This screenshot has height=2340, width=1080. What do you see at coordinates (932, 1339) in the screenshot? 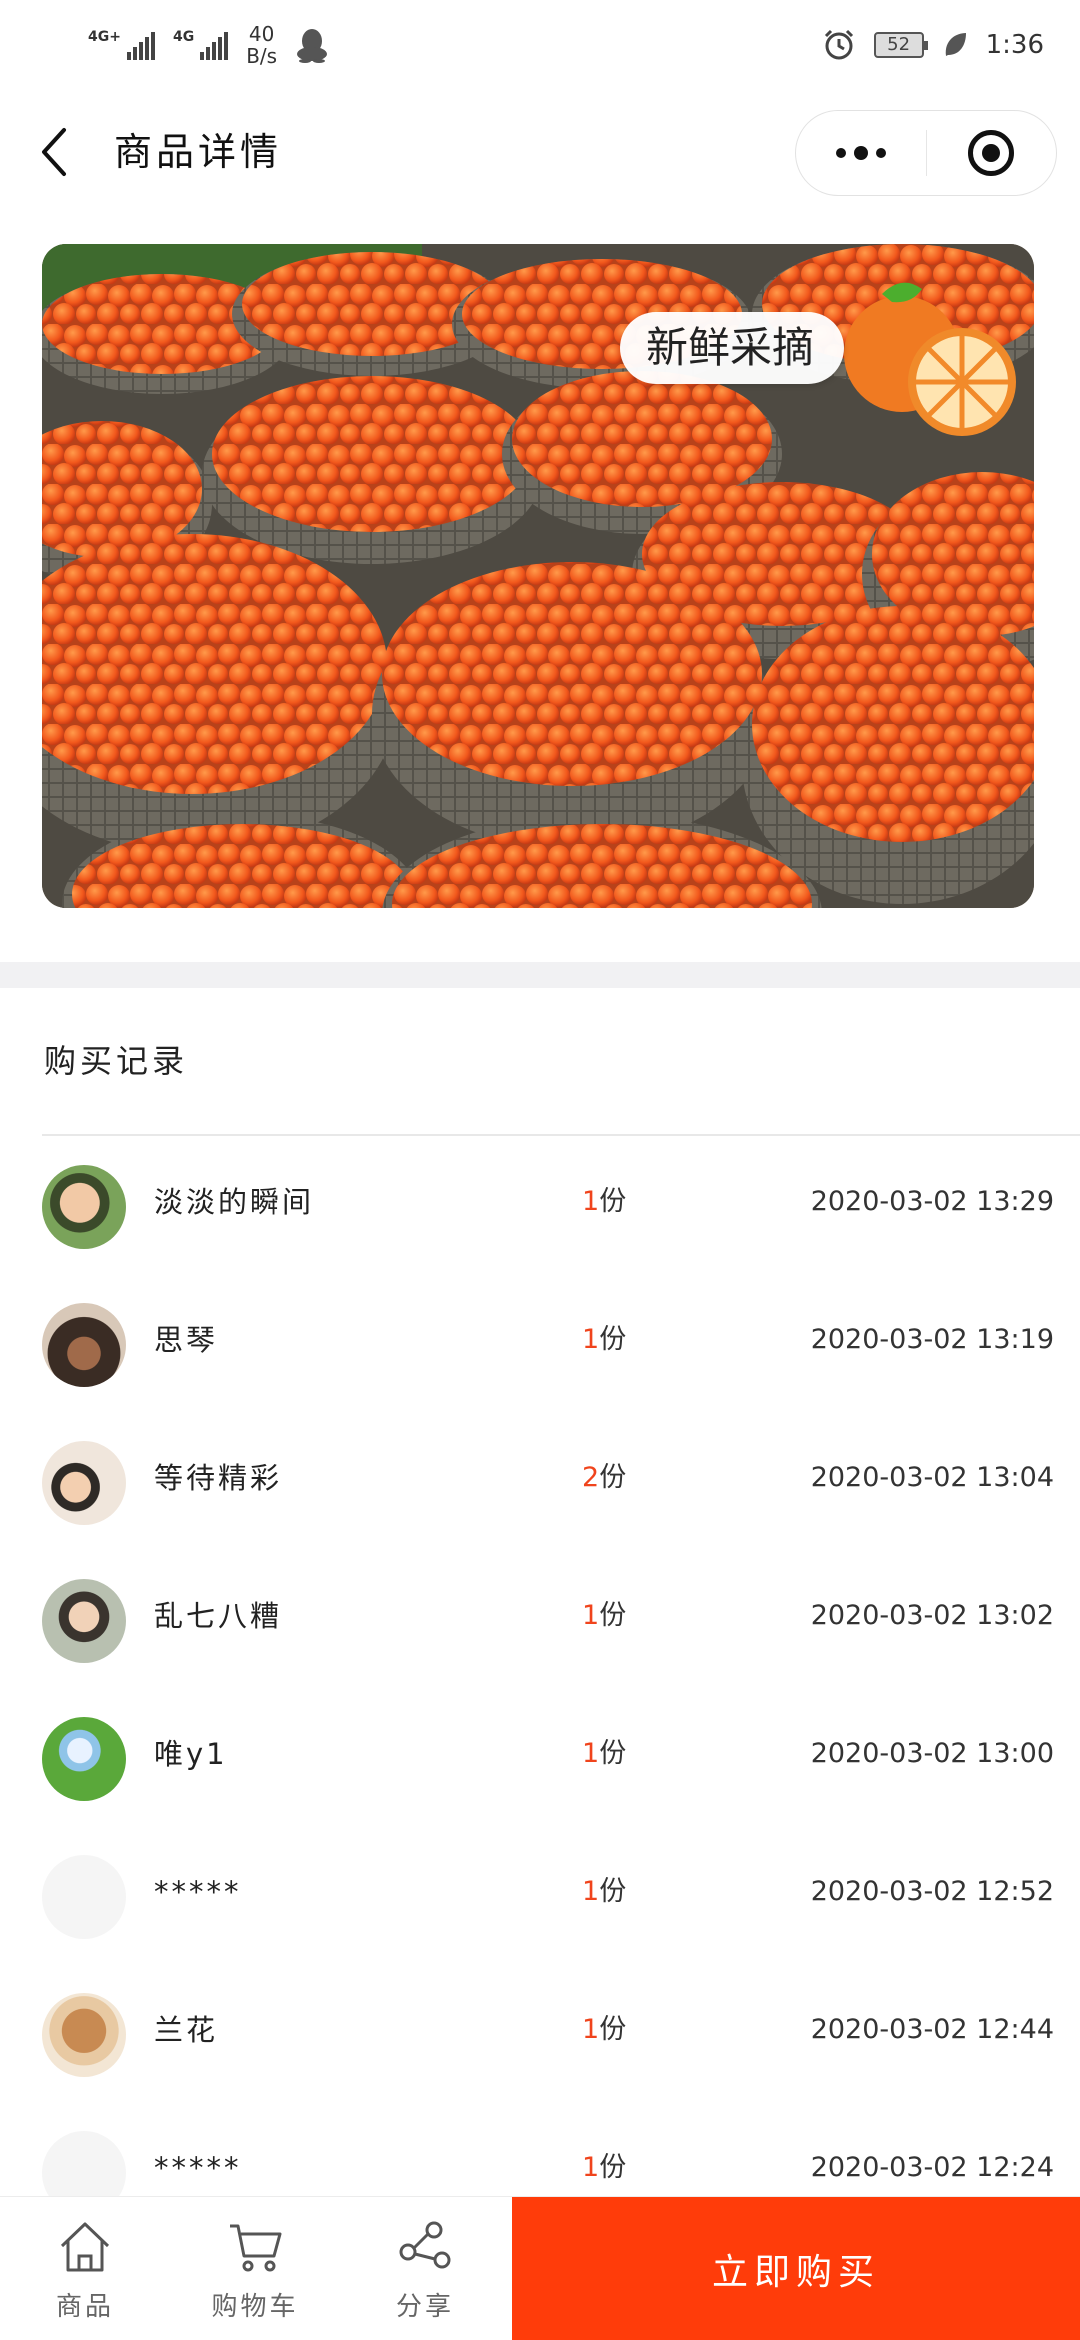
I see `record-time: 2020-03-02 13:19` at bounding box center [932, 1339].